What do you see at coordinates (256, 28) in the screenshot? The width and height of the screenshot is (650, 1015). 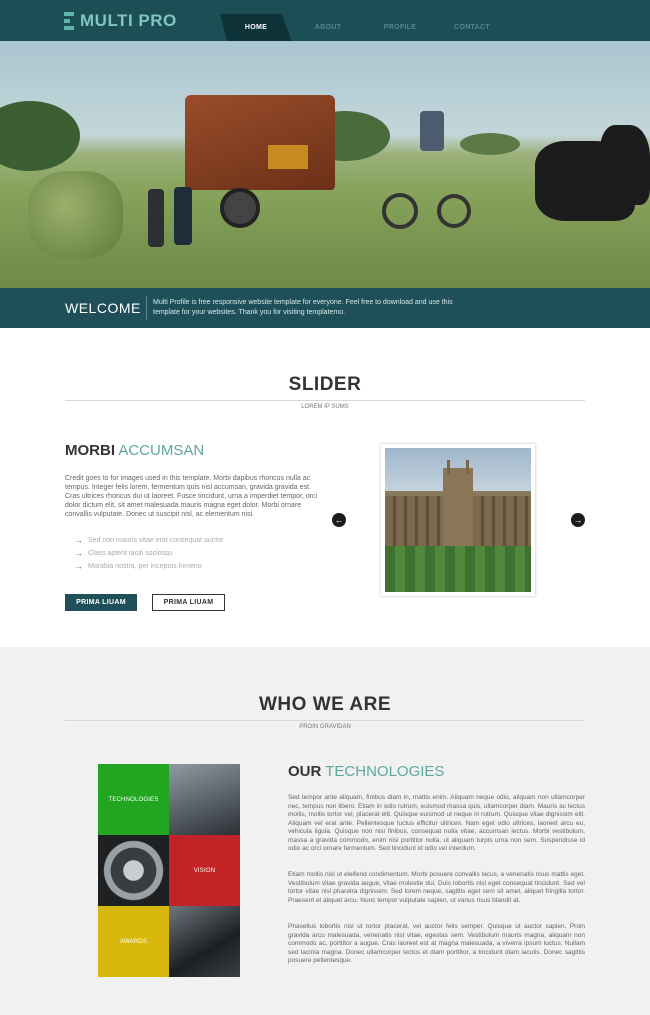 I see `nav-item-home: HOME` at bounding box center [256, 28].